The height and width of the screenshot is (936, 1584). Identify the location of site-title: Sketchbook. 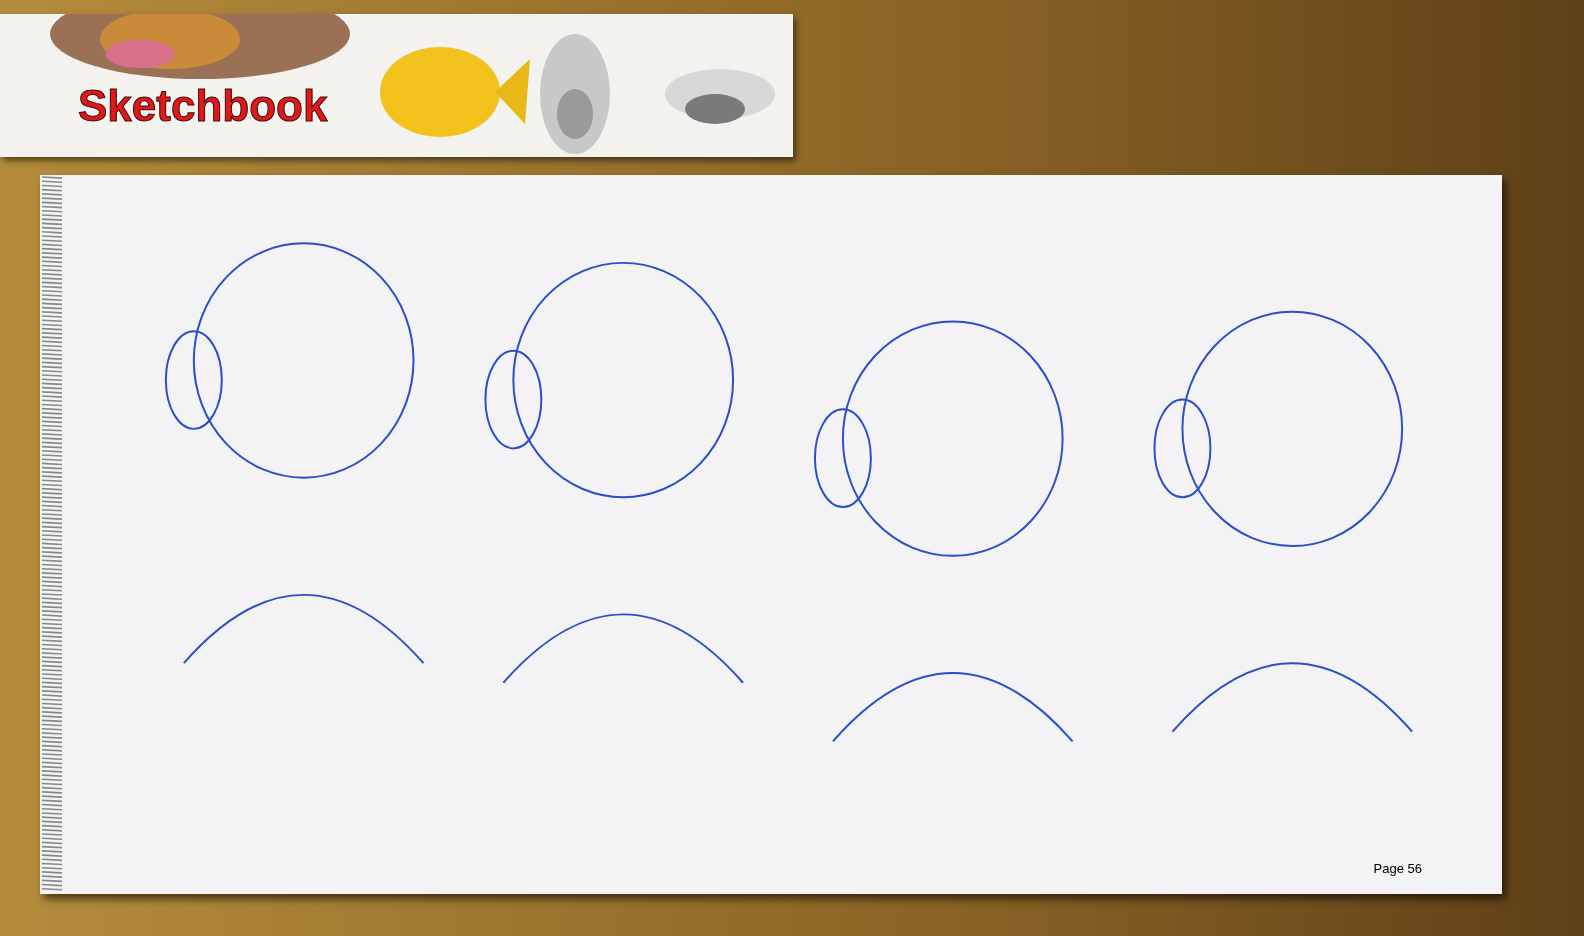
(203, 106).